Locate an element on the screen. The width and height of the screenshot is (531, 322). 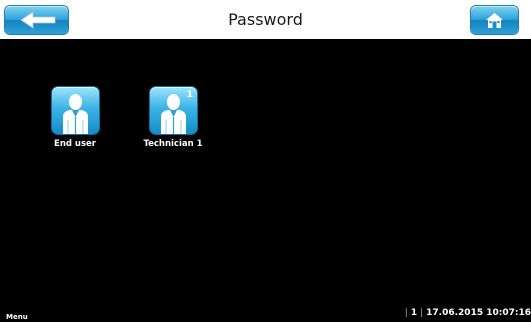
home-button is located at coordinates (494, 20).